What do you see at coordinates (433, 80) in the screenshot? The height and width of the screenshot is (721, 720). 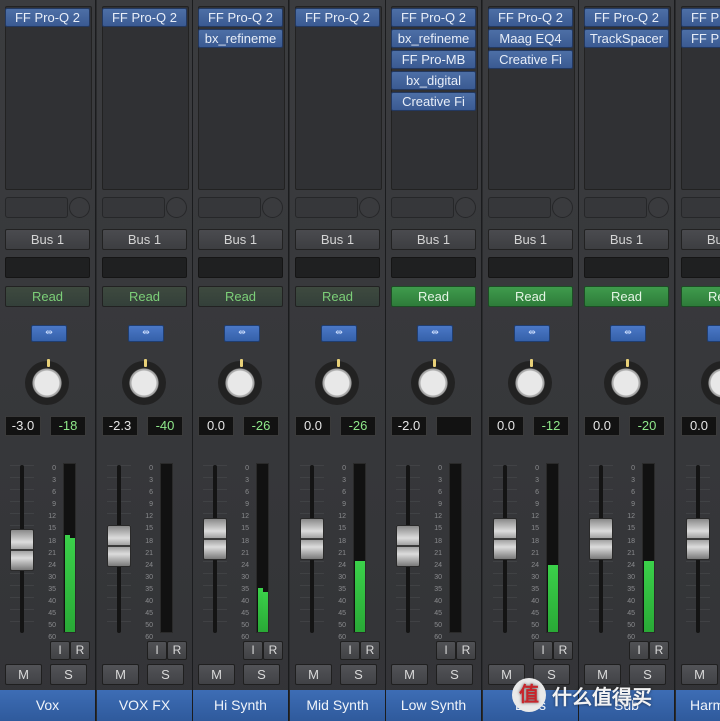 I see `plugin-slot: bx_digital` at bounding box center [433, 80].